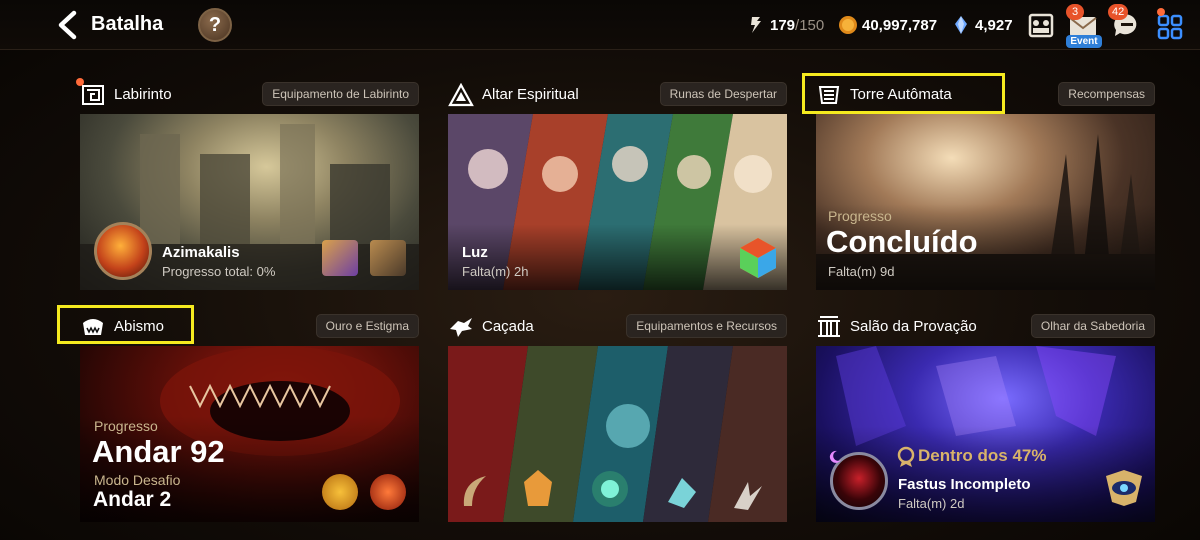 The width and height of the screenshot is (1200, 540). Describe the element at coordinates (93, 327) in the screenshot. I see `abyss-monster-icon` at that location.